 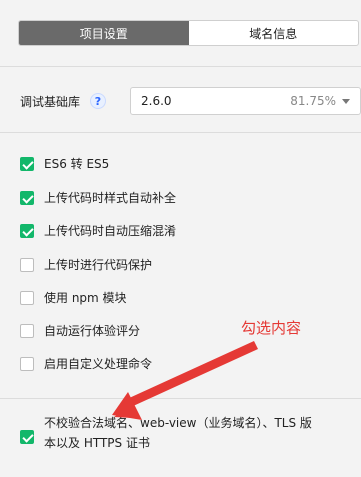 What do you see at coordinates (156, 101) in the screenshot?
I see `base-library-version: 2.6.0` at bounding box center [156, 101].